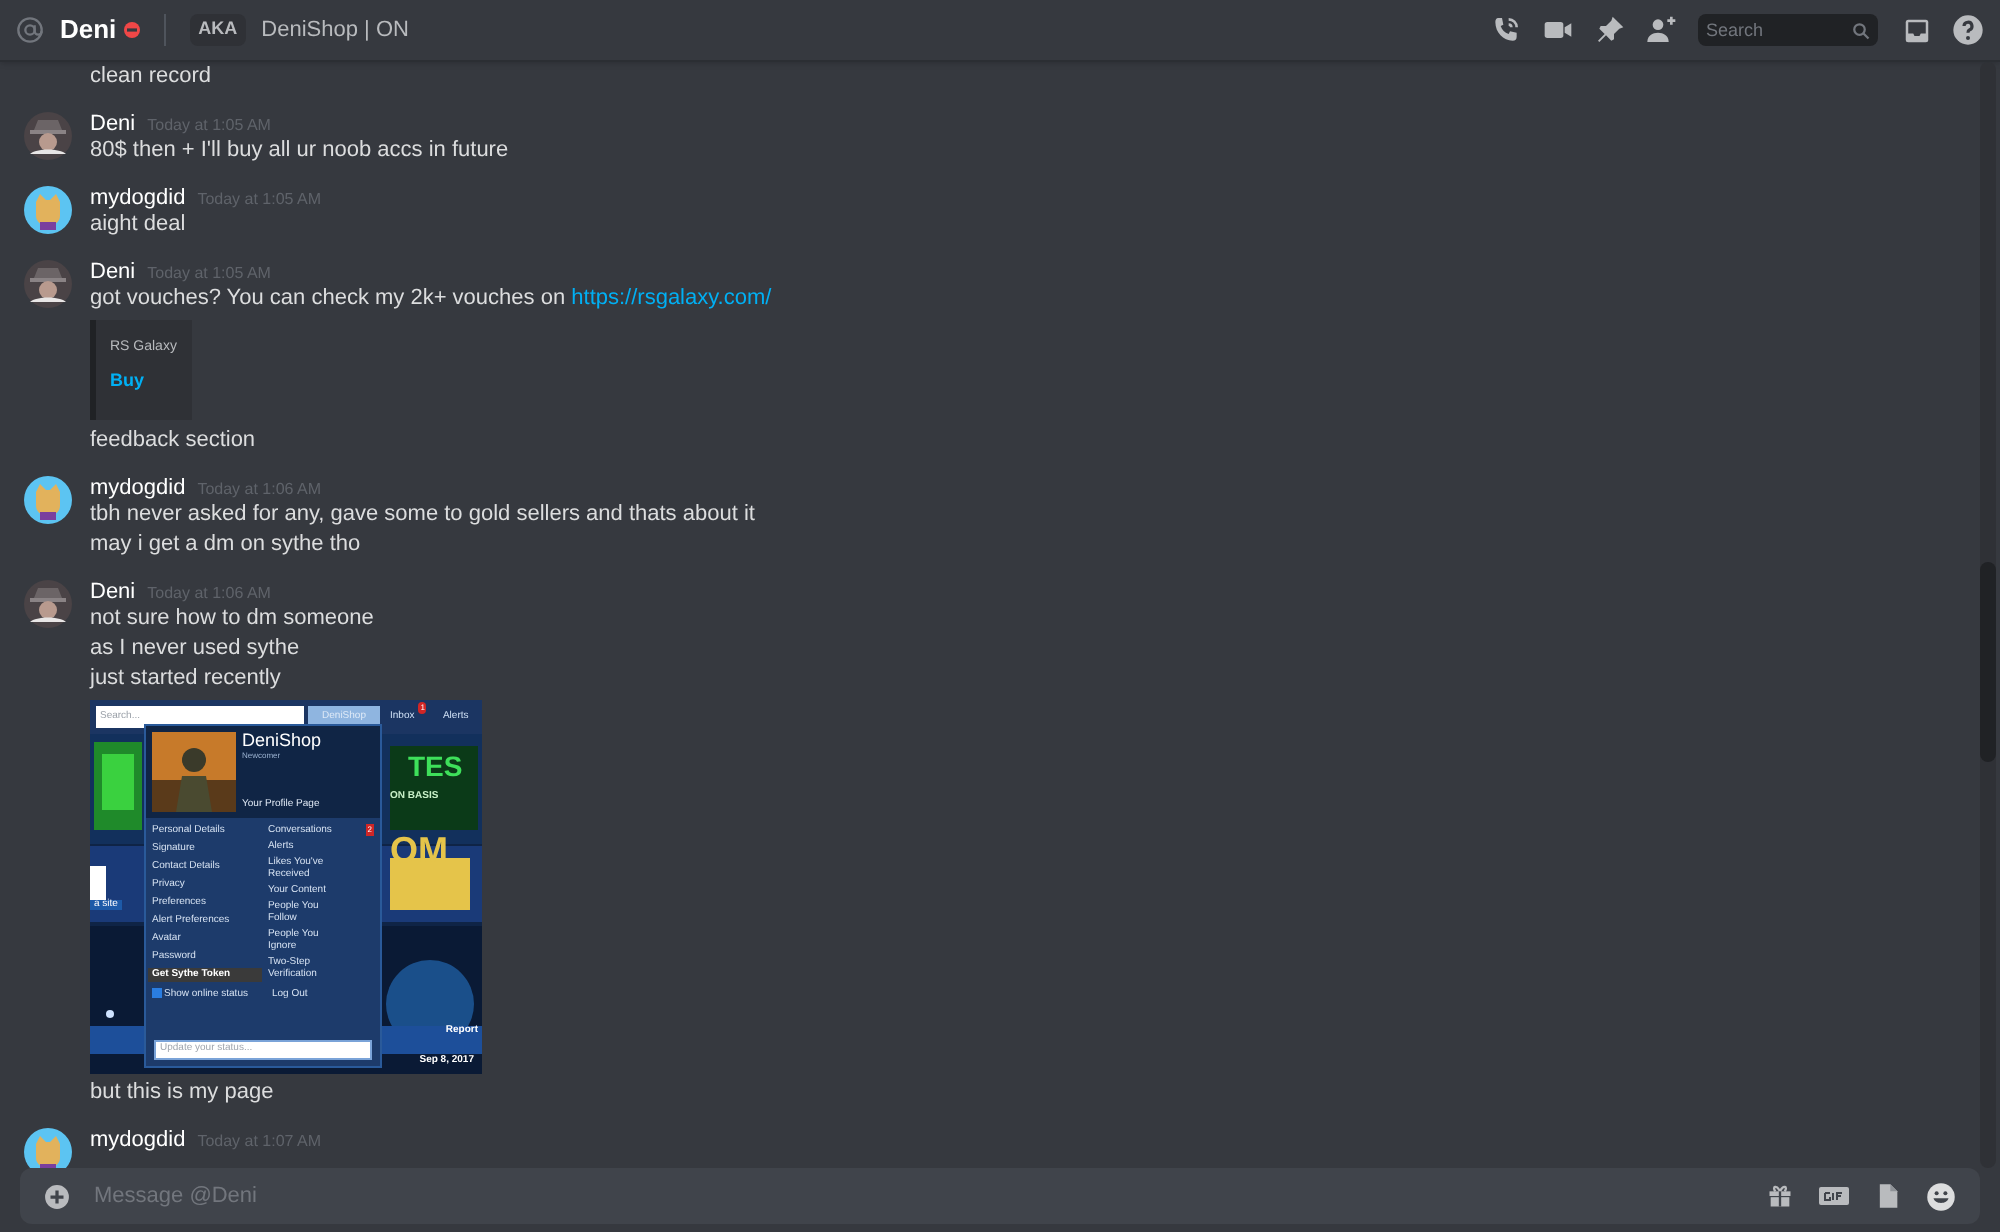 Image resolution: width=2000 pixels, height=1232 pixels. I want to click on scrollbar-thumb, so click(1988, 662).